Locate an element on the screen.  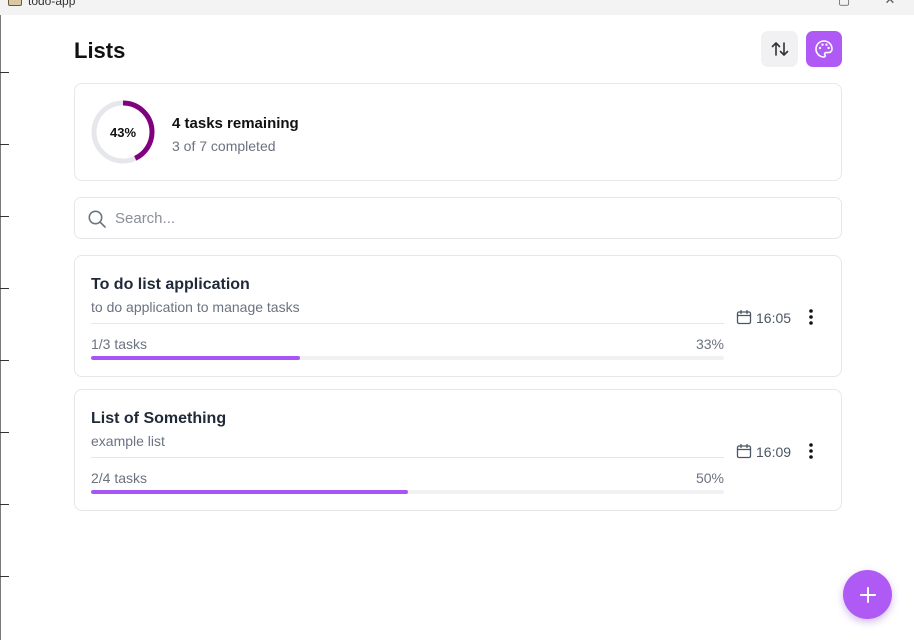
list-task-count: 2/4 tasks is located at coordinates (119, 478).